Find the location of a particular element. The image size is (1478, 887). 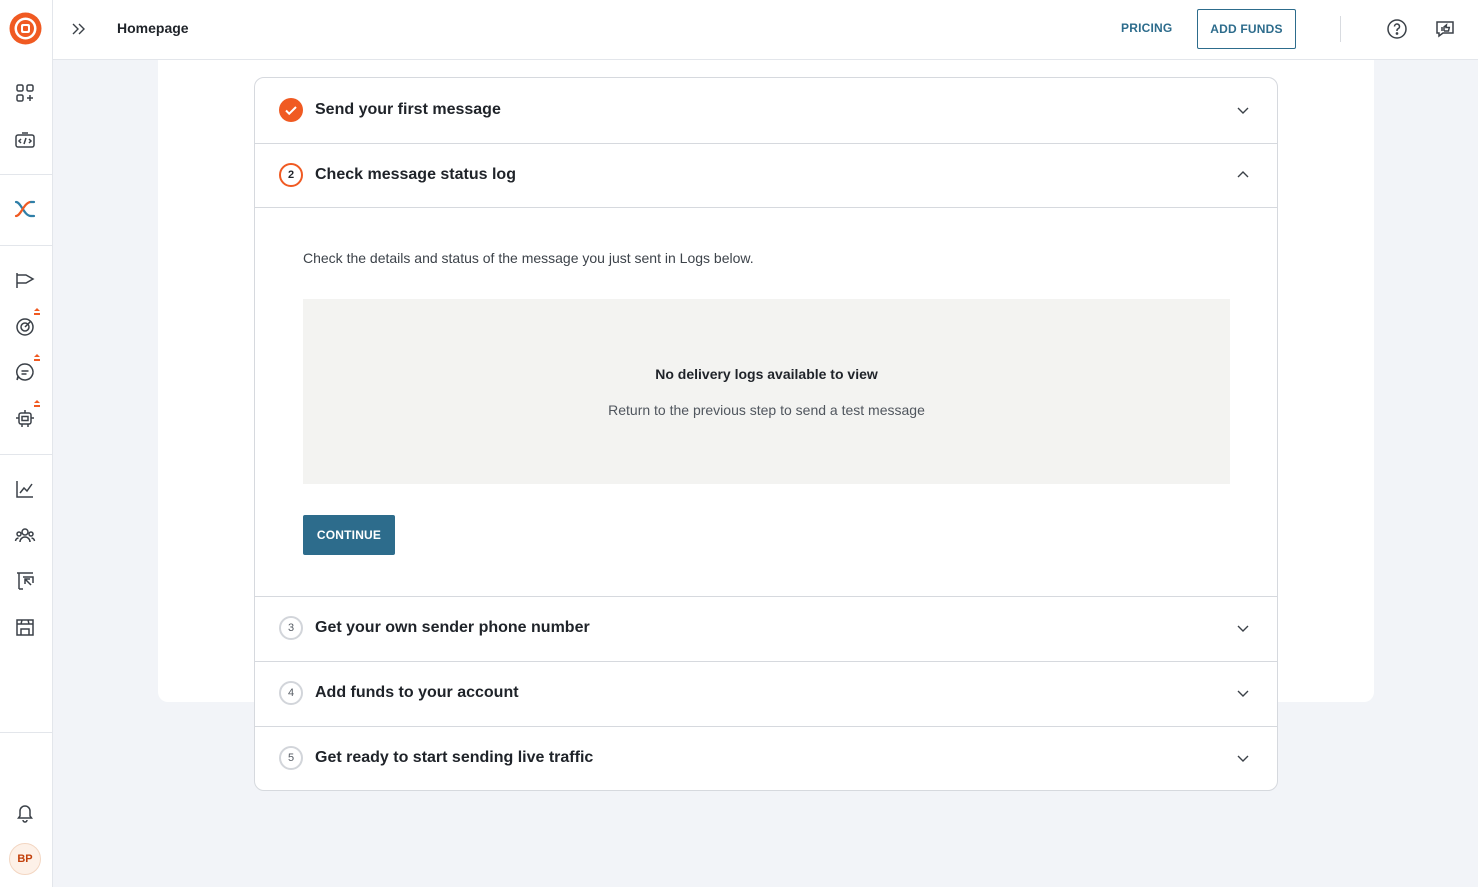

step-completed-check-icon is located at coordinates (291, 110).